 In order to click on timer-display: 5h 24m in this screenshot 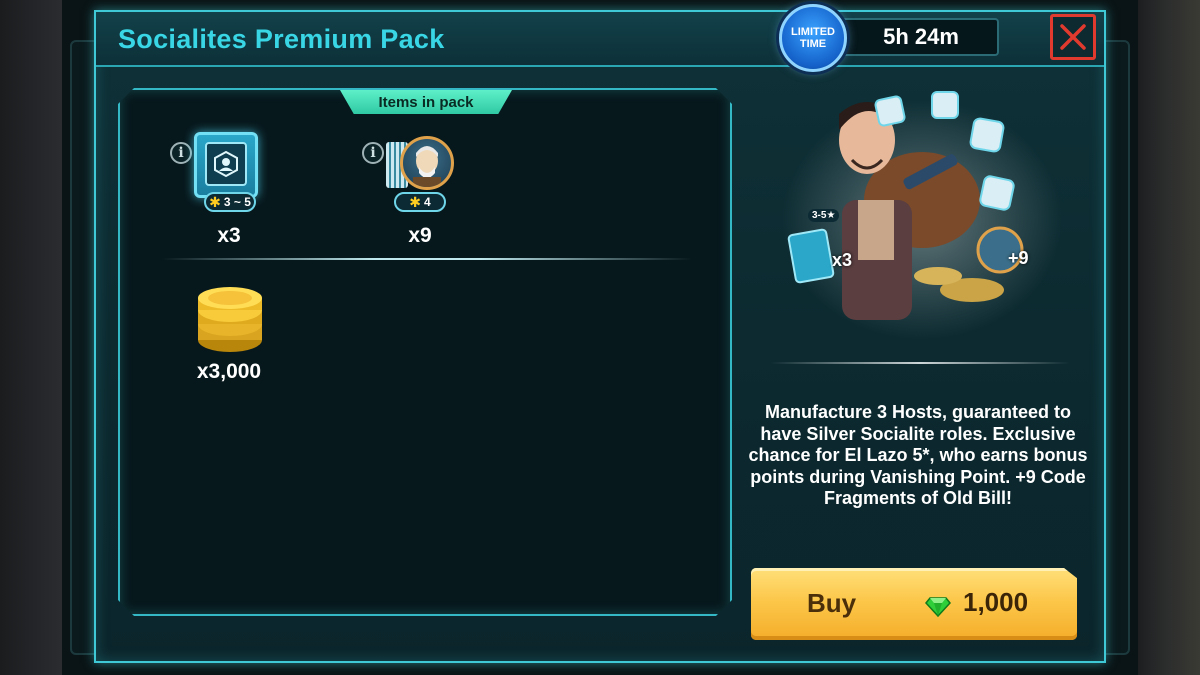, I will do `click(916, 37)`.